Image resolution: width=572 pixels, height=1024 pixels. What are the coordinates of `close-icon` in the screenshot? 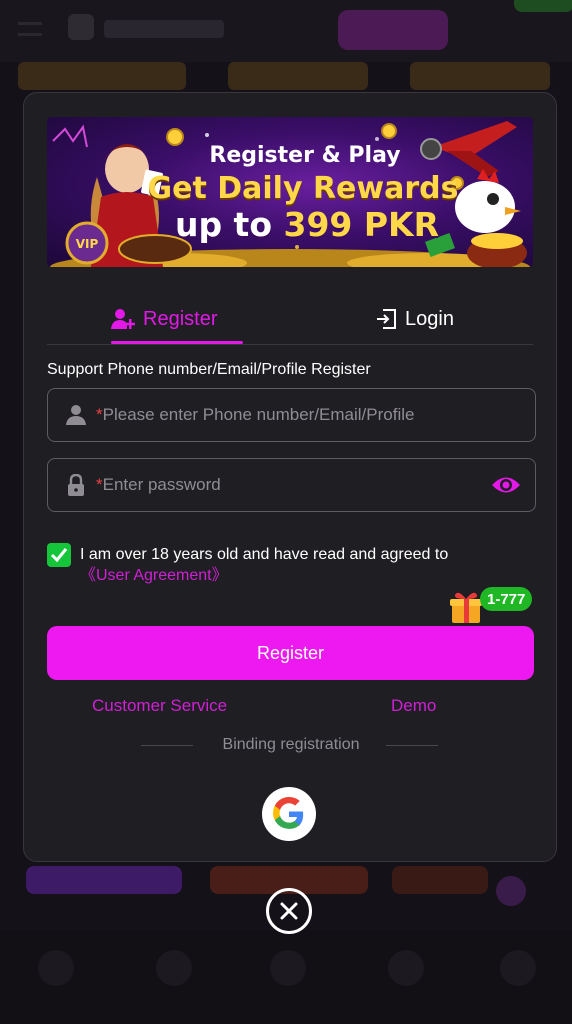 It's located at (289, 911).